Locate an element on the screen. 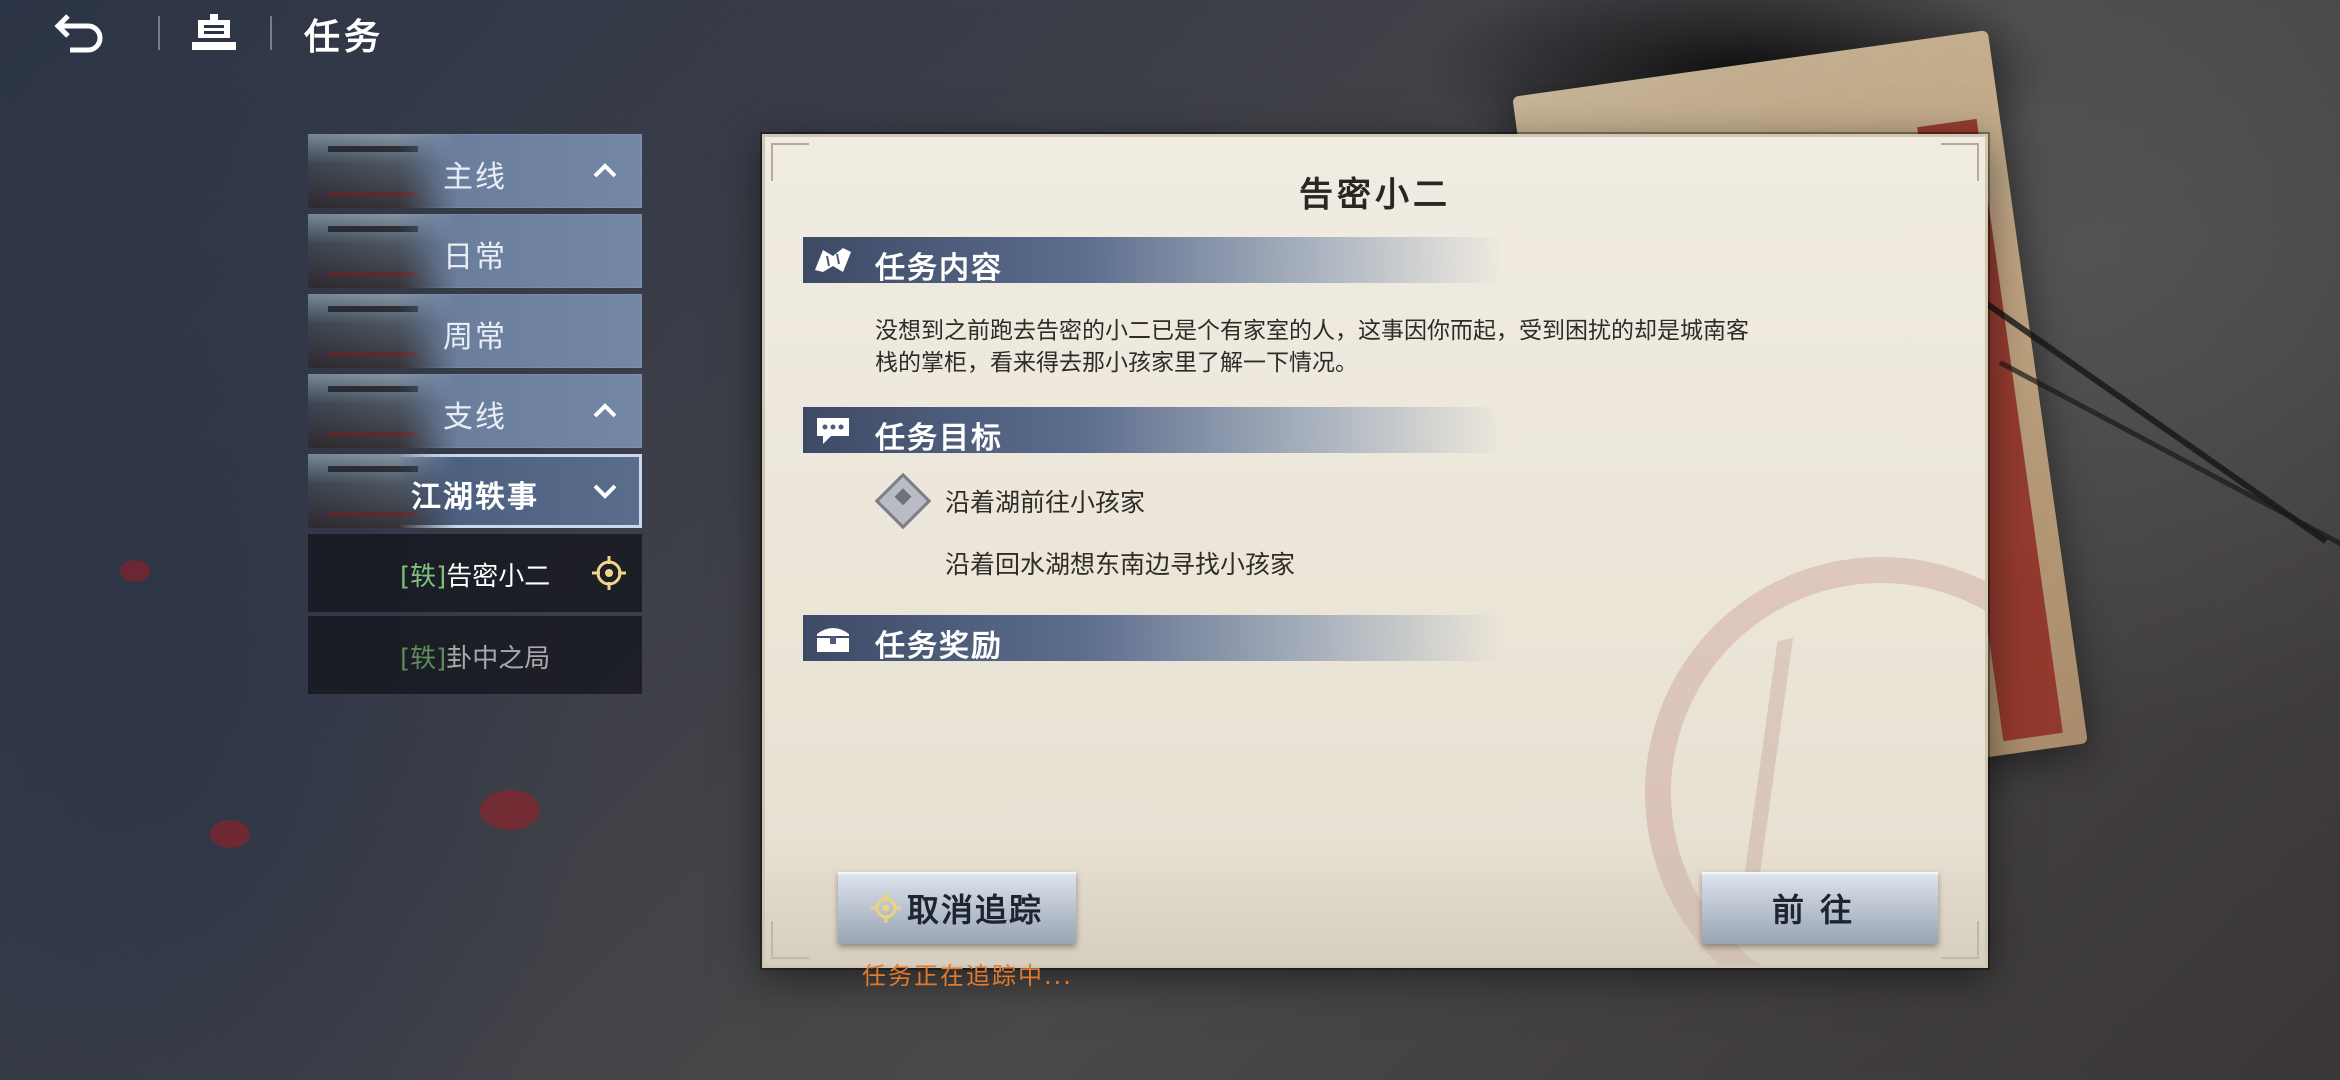 This screenshot has height=1080, width=2340. objective-main: 沿着湖前往小孩家 is located at coordinates (1045, 502).